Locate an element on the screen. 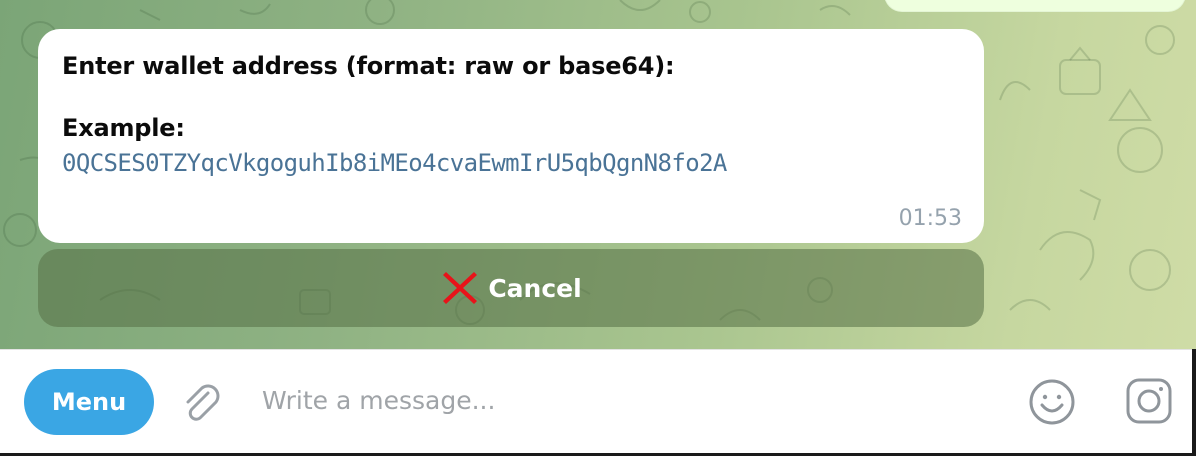  message-example-label: Example: is located at coordinates (123, 128).